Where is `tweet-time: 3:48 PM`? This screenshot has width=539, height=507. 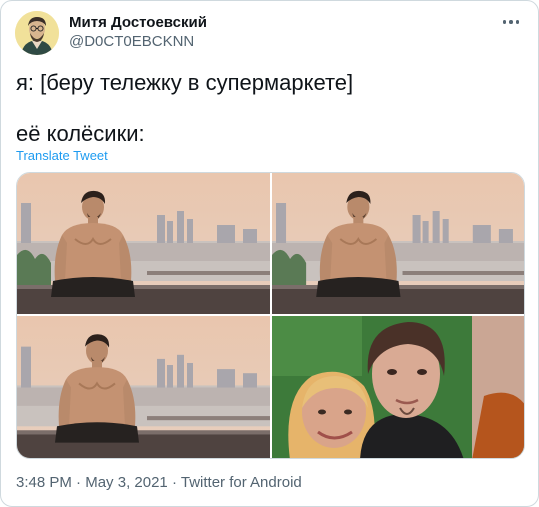 tweet-time: 3:48 PM is located at coordinates (44, 482).